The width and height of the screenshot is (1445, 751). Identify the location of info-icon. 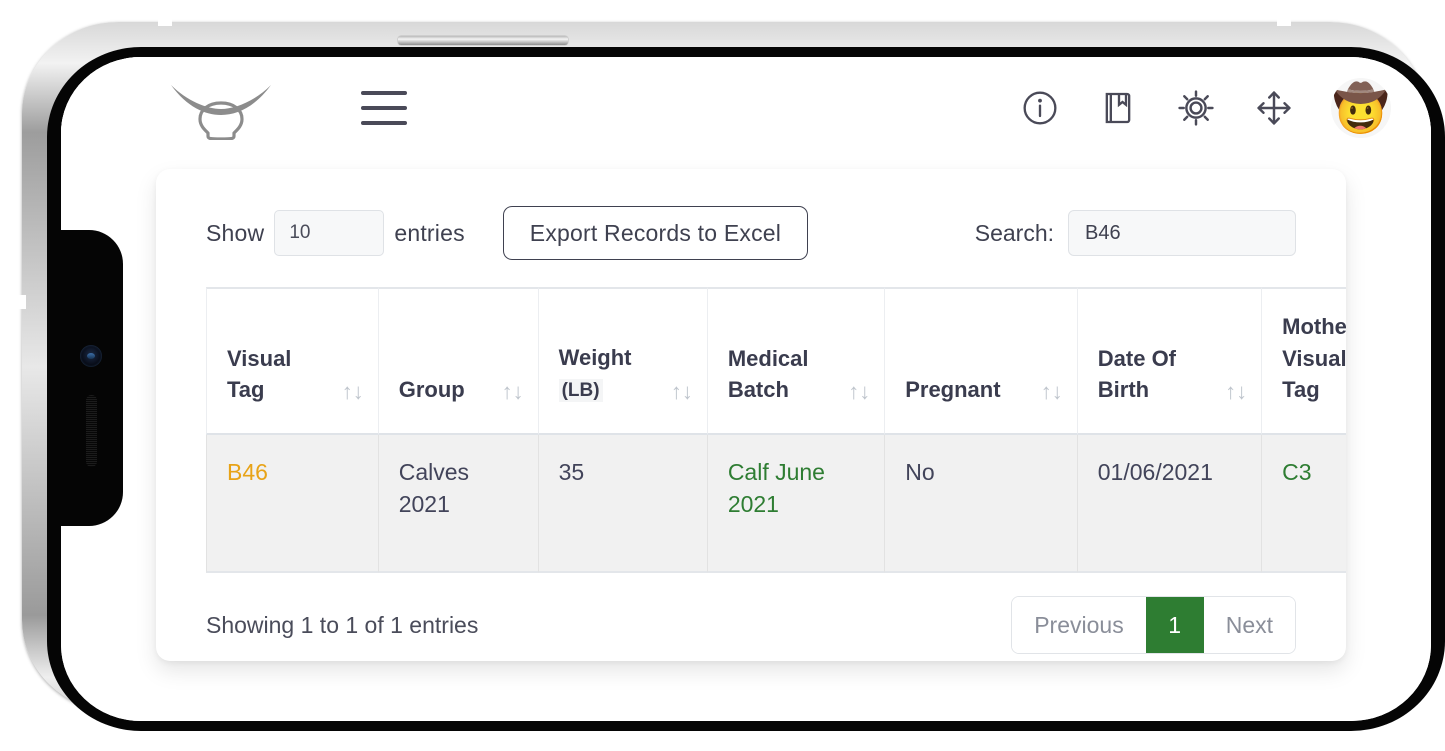
(1040, 108).